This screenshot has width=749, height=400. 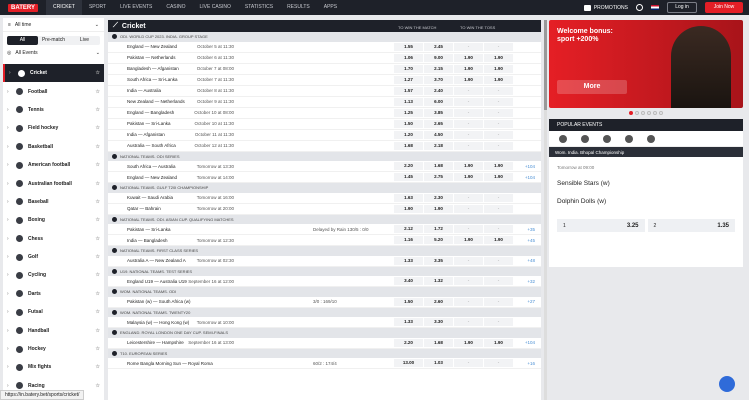 What do you see at coordinates (146, 134) in the screenshot?
I see `match-teams: India — Afganistan` at bounding box center [146, 134].